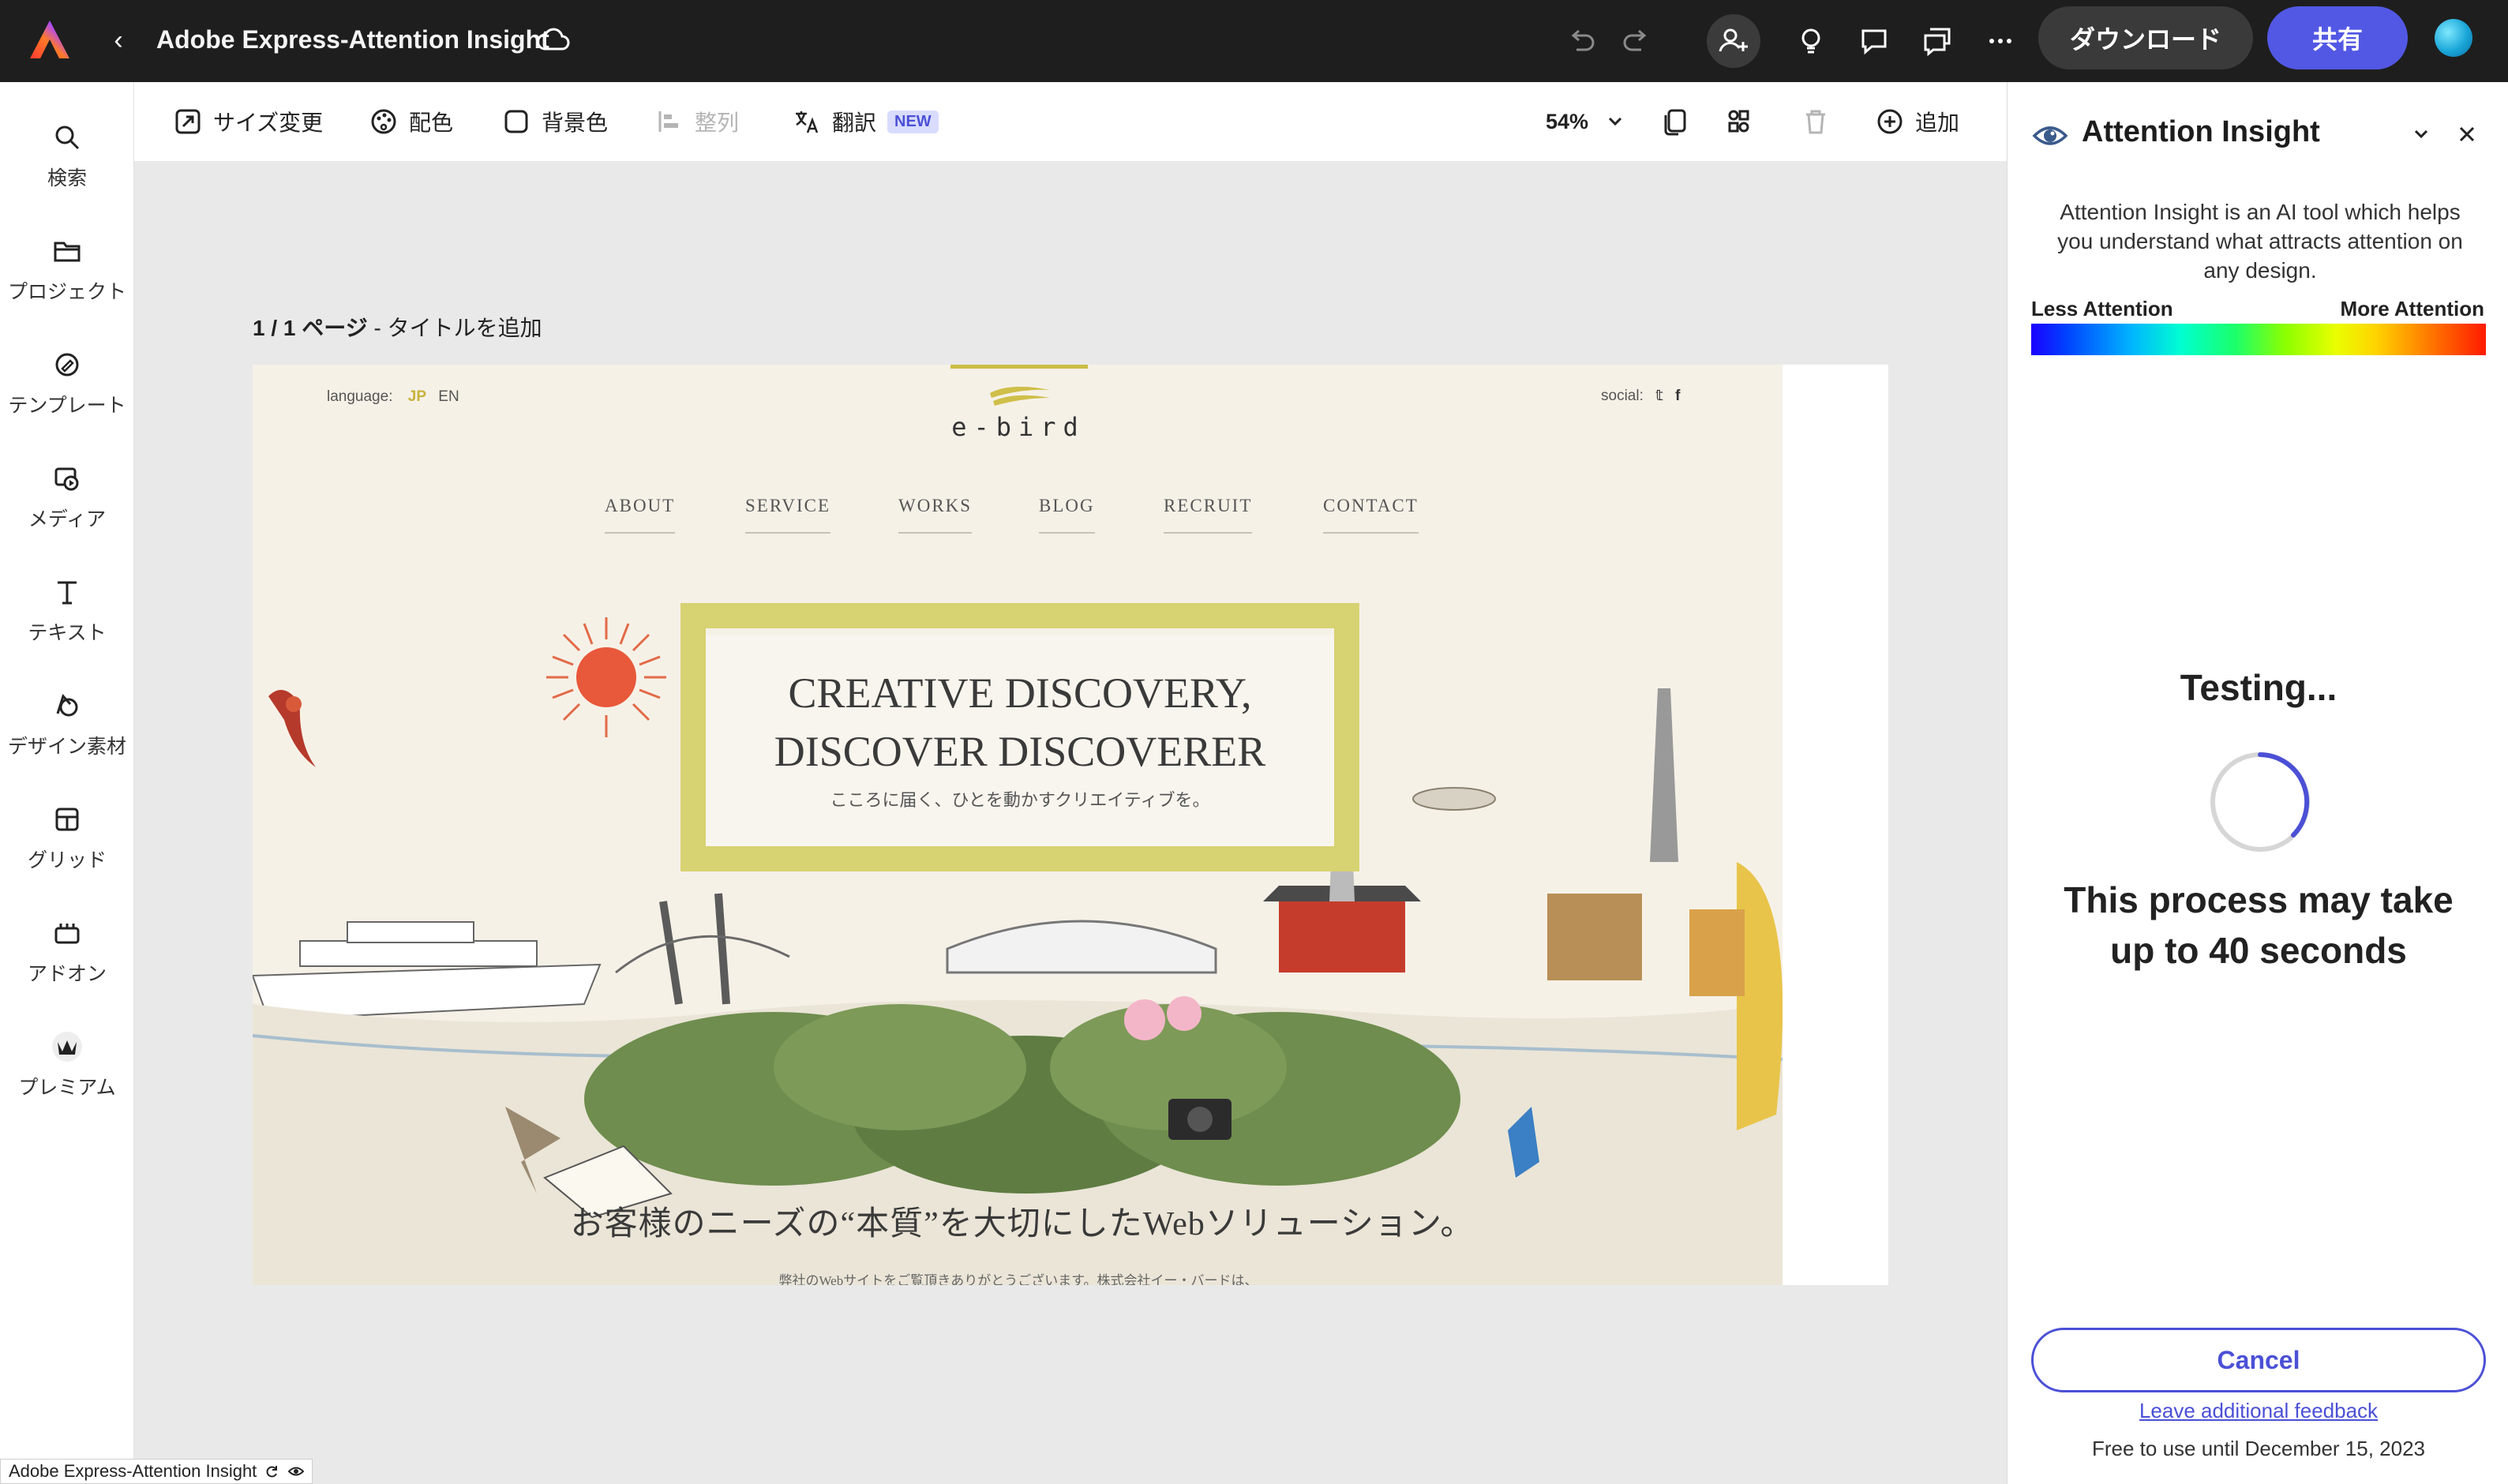 The image size is (2508, 1484). What do you see at coordinates (67, 705) in the screenshot?
I see `shapes-icon` at bounding box center [67, 705].